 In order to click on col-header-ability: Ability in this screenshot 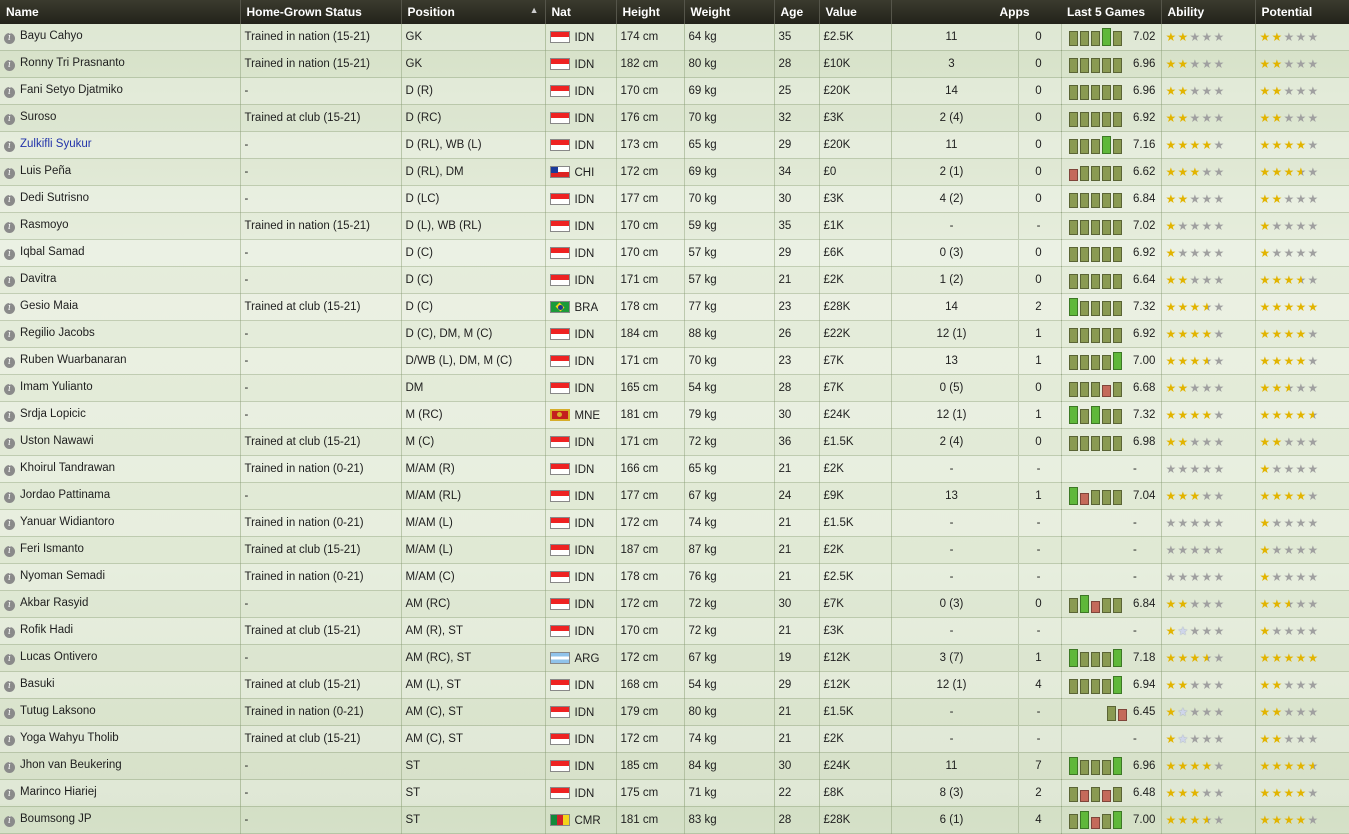, I will do `click(1208, 12)`.